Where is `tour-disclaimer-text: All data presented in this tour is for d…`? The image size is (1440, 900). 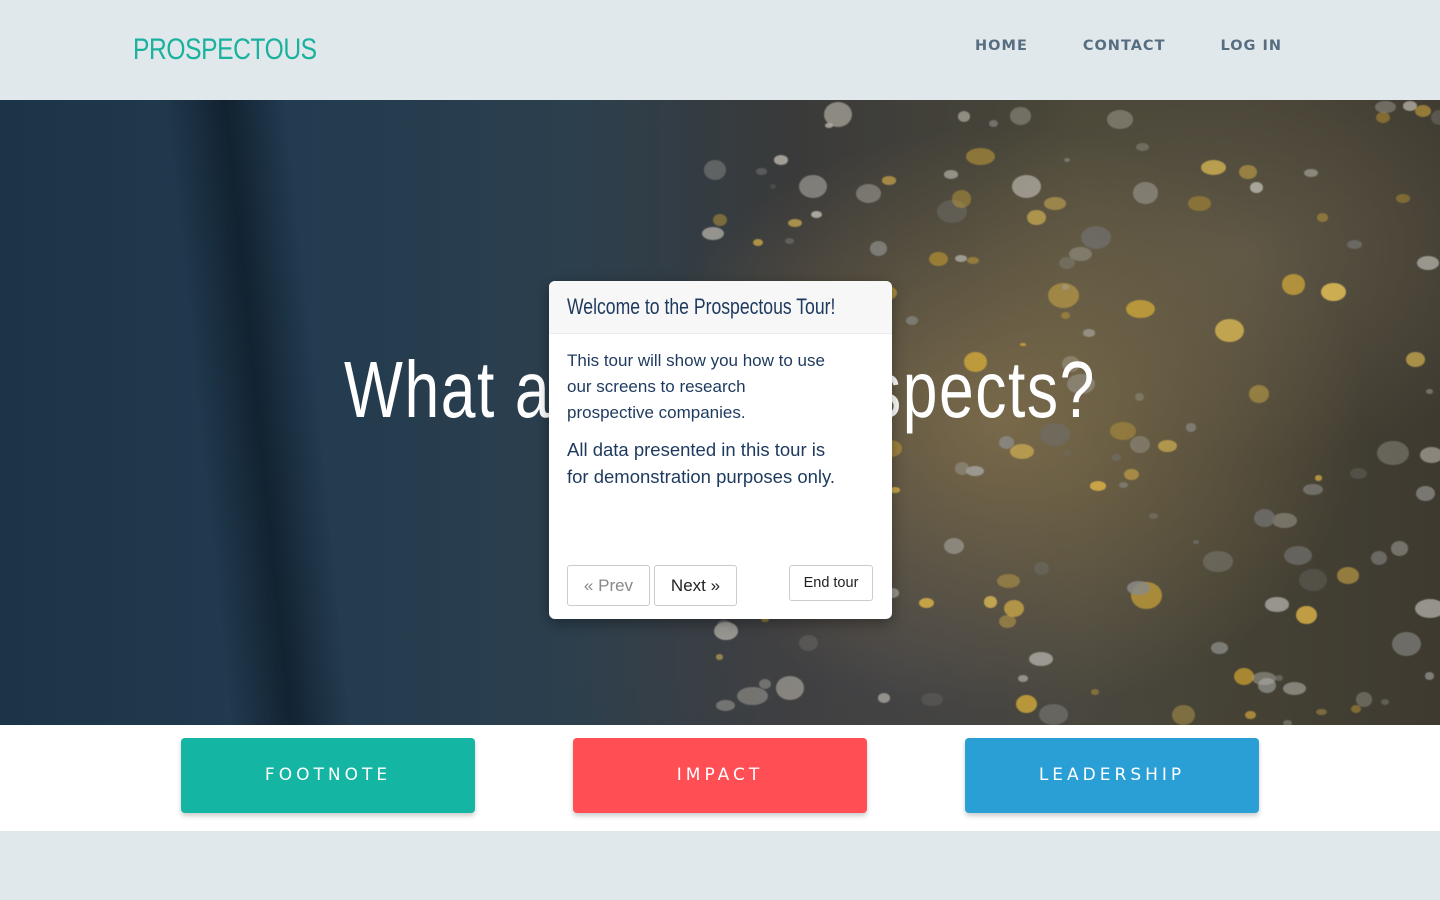 tour-disclaimer-text: All data presented in this tour is for d… is located at coordinates (701, 463).